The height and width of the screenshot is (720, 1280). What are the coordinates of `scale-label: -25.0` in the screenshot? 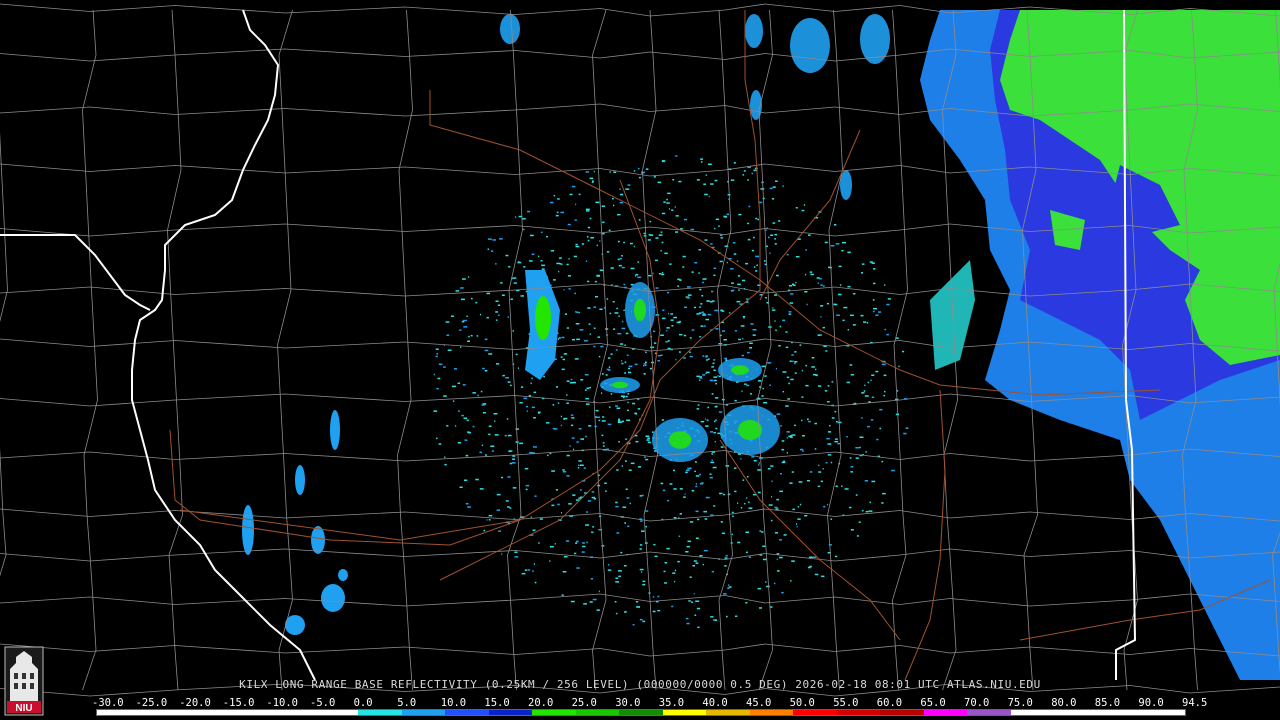 It's located at (151, 703).